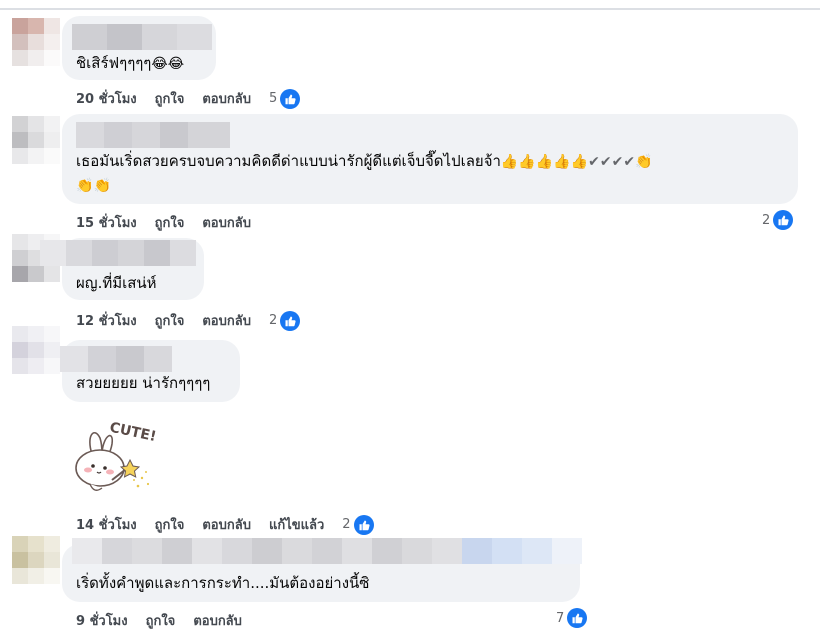 The width and height of the screenshot is (820, 632). What do you see at coordinates (118, 456) in the screenshot?
I see `bunny-cute-sticker: CUTE!` at bounding box center [118, 456].